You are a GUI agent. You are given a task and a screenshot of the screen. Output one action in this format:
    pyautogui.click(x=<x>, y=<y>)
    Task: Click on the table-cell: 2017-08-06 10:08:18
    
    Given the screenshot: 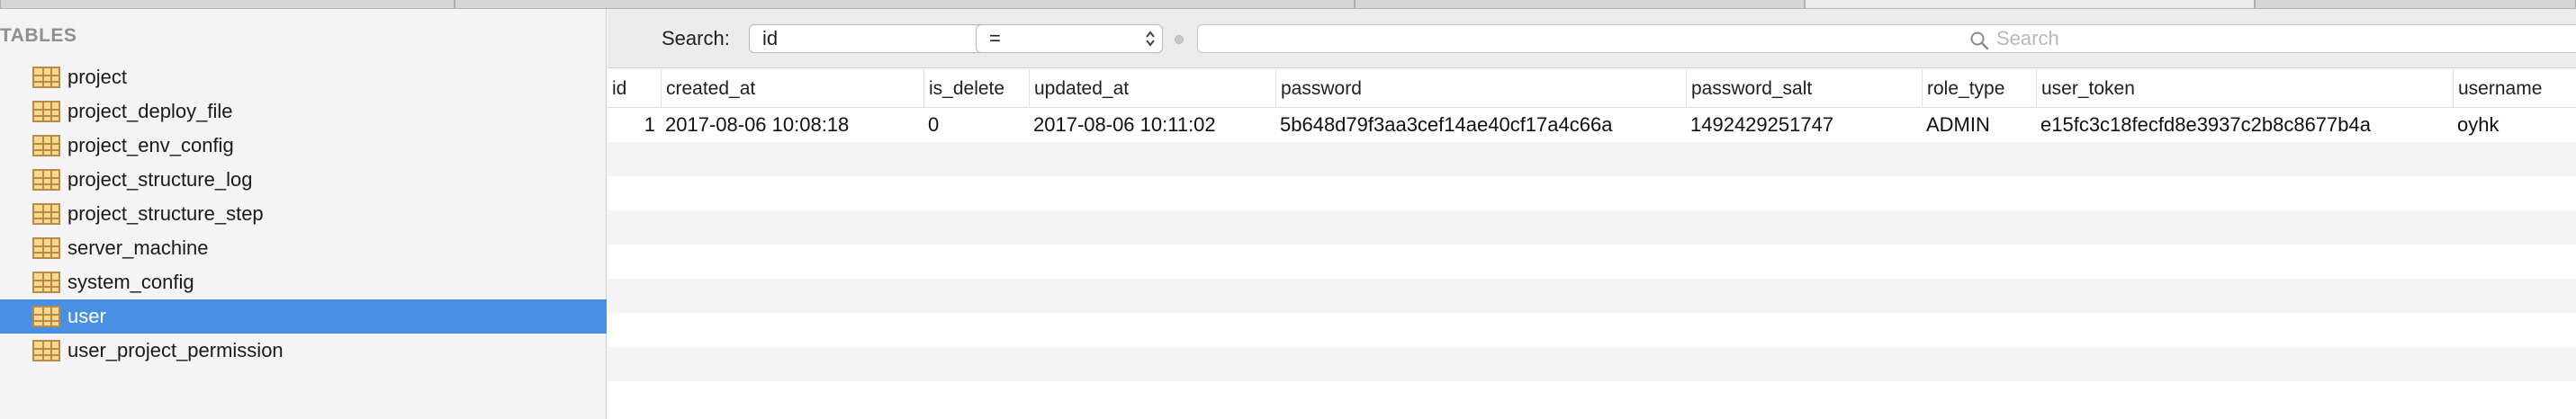 What is the action you would take?
    pyautogui.click(x=792, y=125)
    